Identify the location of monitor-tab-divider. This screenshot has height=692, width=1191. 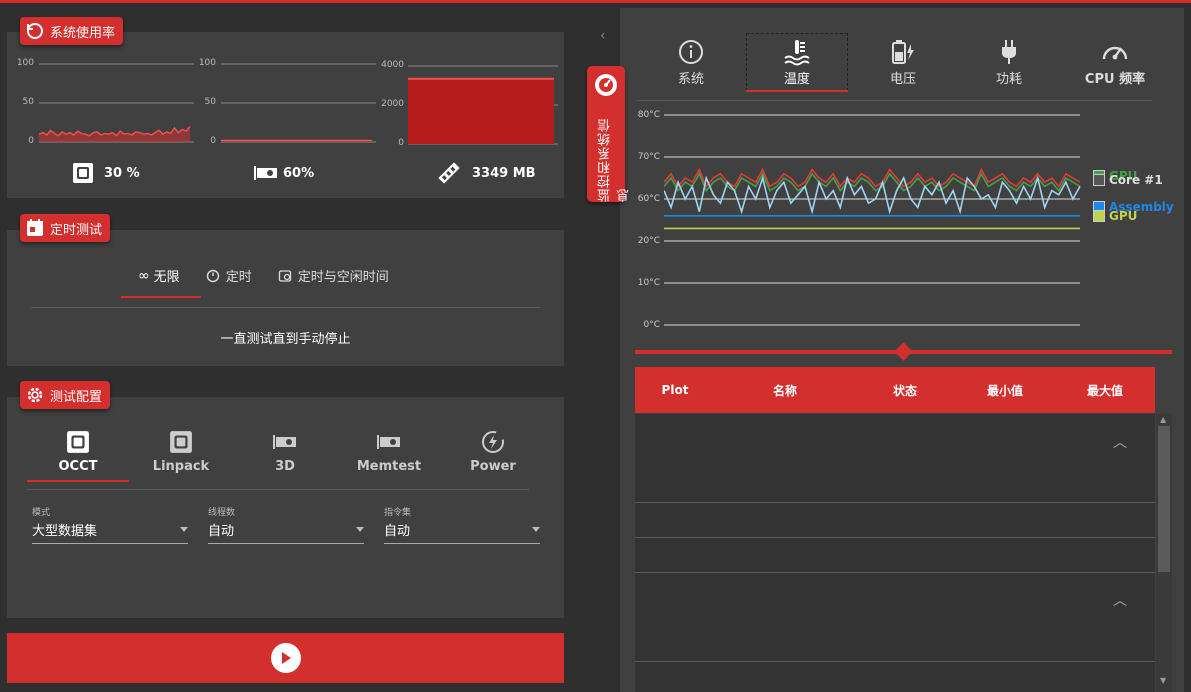
(894, 100).